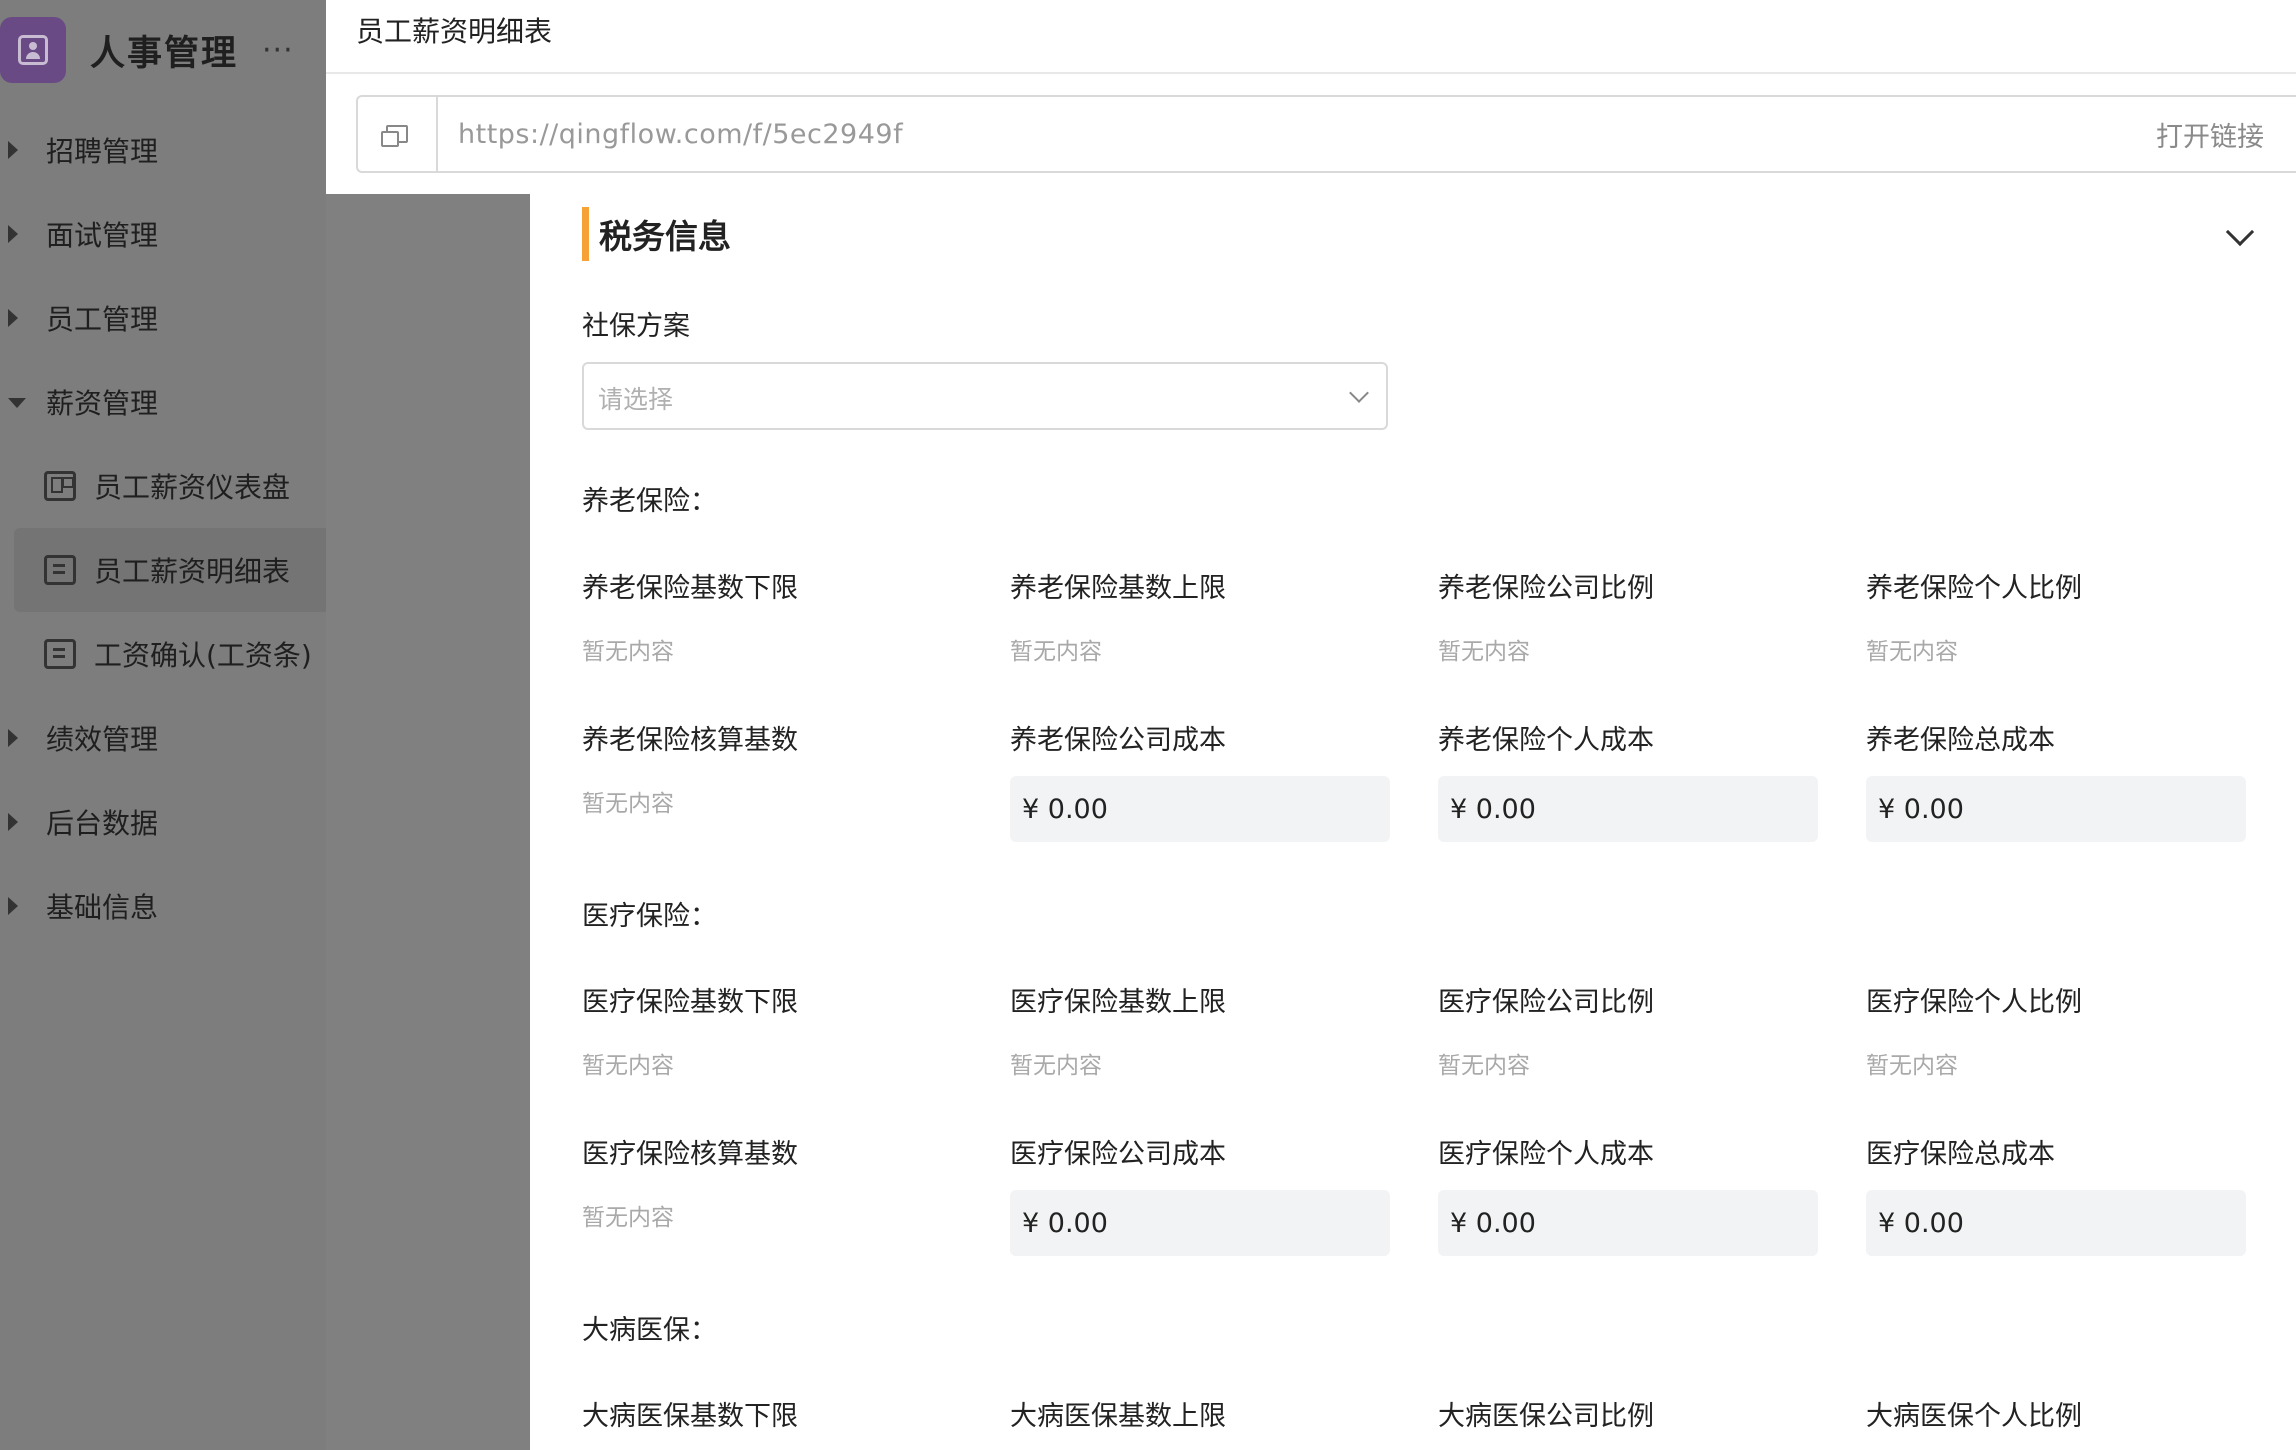  I want to click on open-link-button: 打开链接, so click(2210, 134).